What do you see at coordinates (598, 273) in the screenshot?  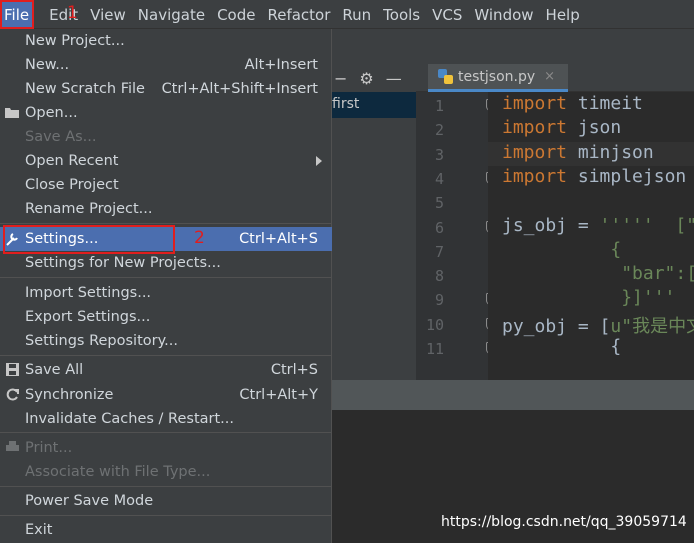 I see `code-line: "bar":["` at bounding box center [598, 273].